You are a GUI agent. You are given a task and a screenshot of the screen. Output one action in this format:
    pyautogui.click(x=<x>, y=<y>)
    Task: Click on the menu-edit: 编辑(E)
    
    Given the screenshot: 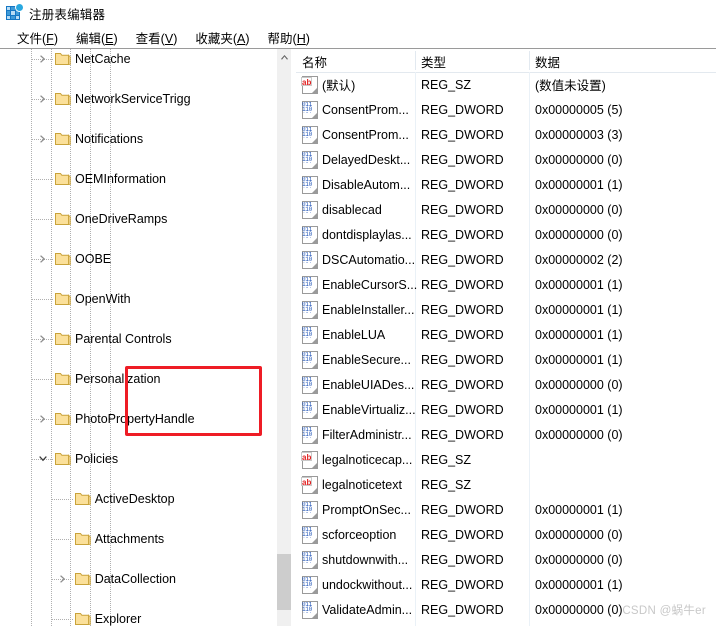 What is the action you would take?
    pyautogui.click(x=97, y=37)
    